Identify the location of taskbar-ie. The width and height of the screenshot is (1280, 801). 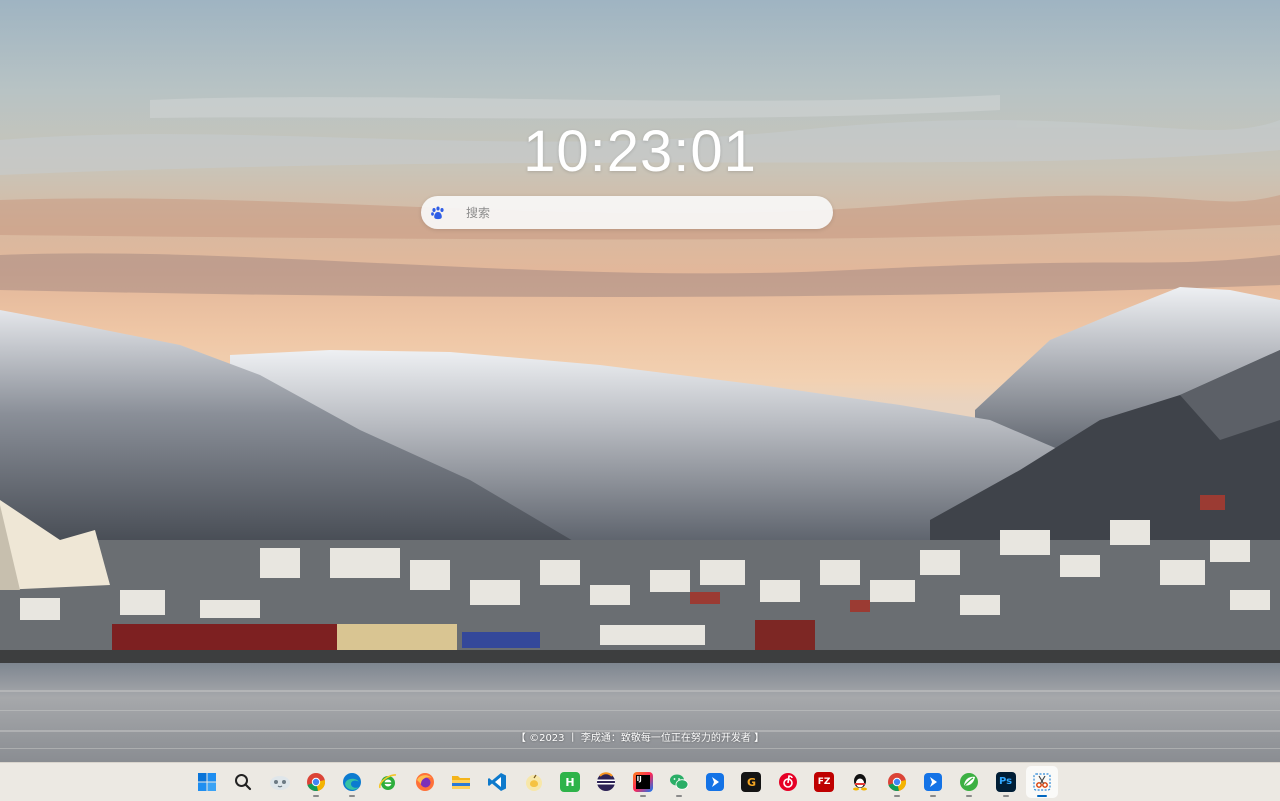
(388, 782).